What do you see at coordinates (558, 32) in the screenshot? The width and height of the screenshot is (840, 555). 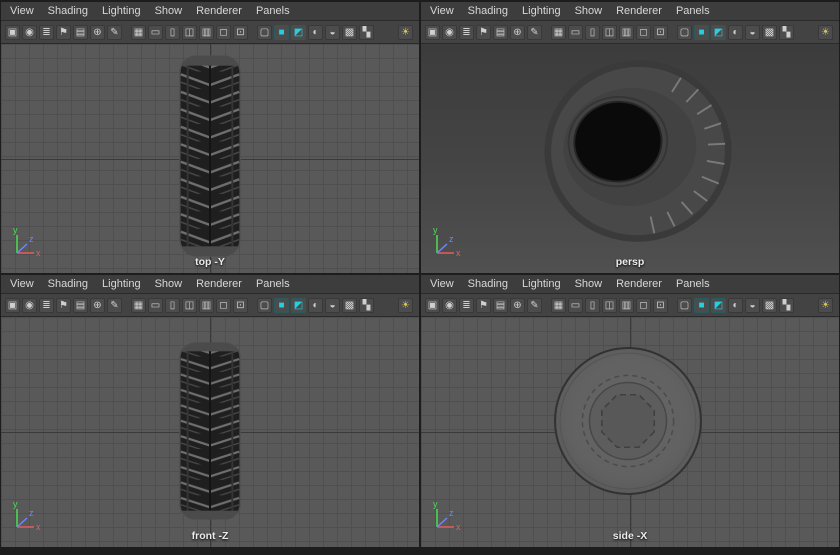 I see `grid-icon: ▦` at bounding box center [558, 32].